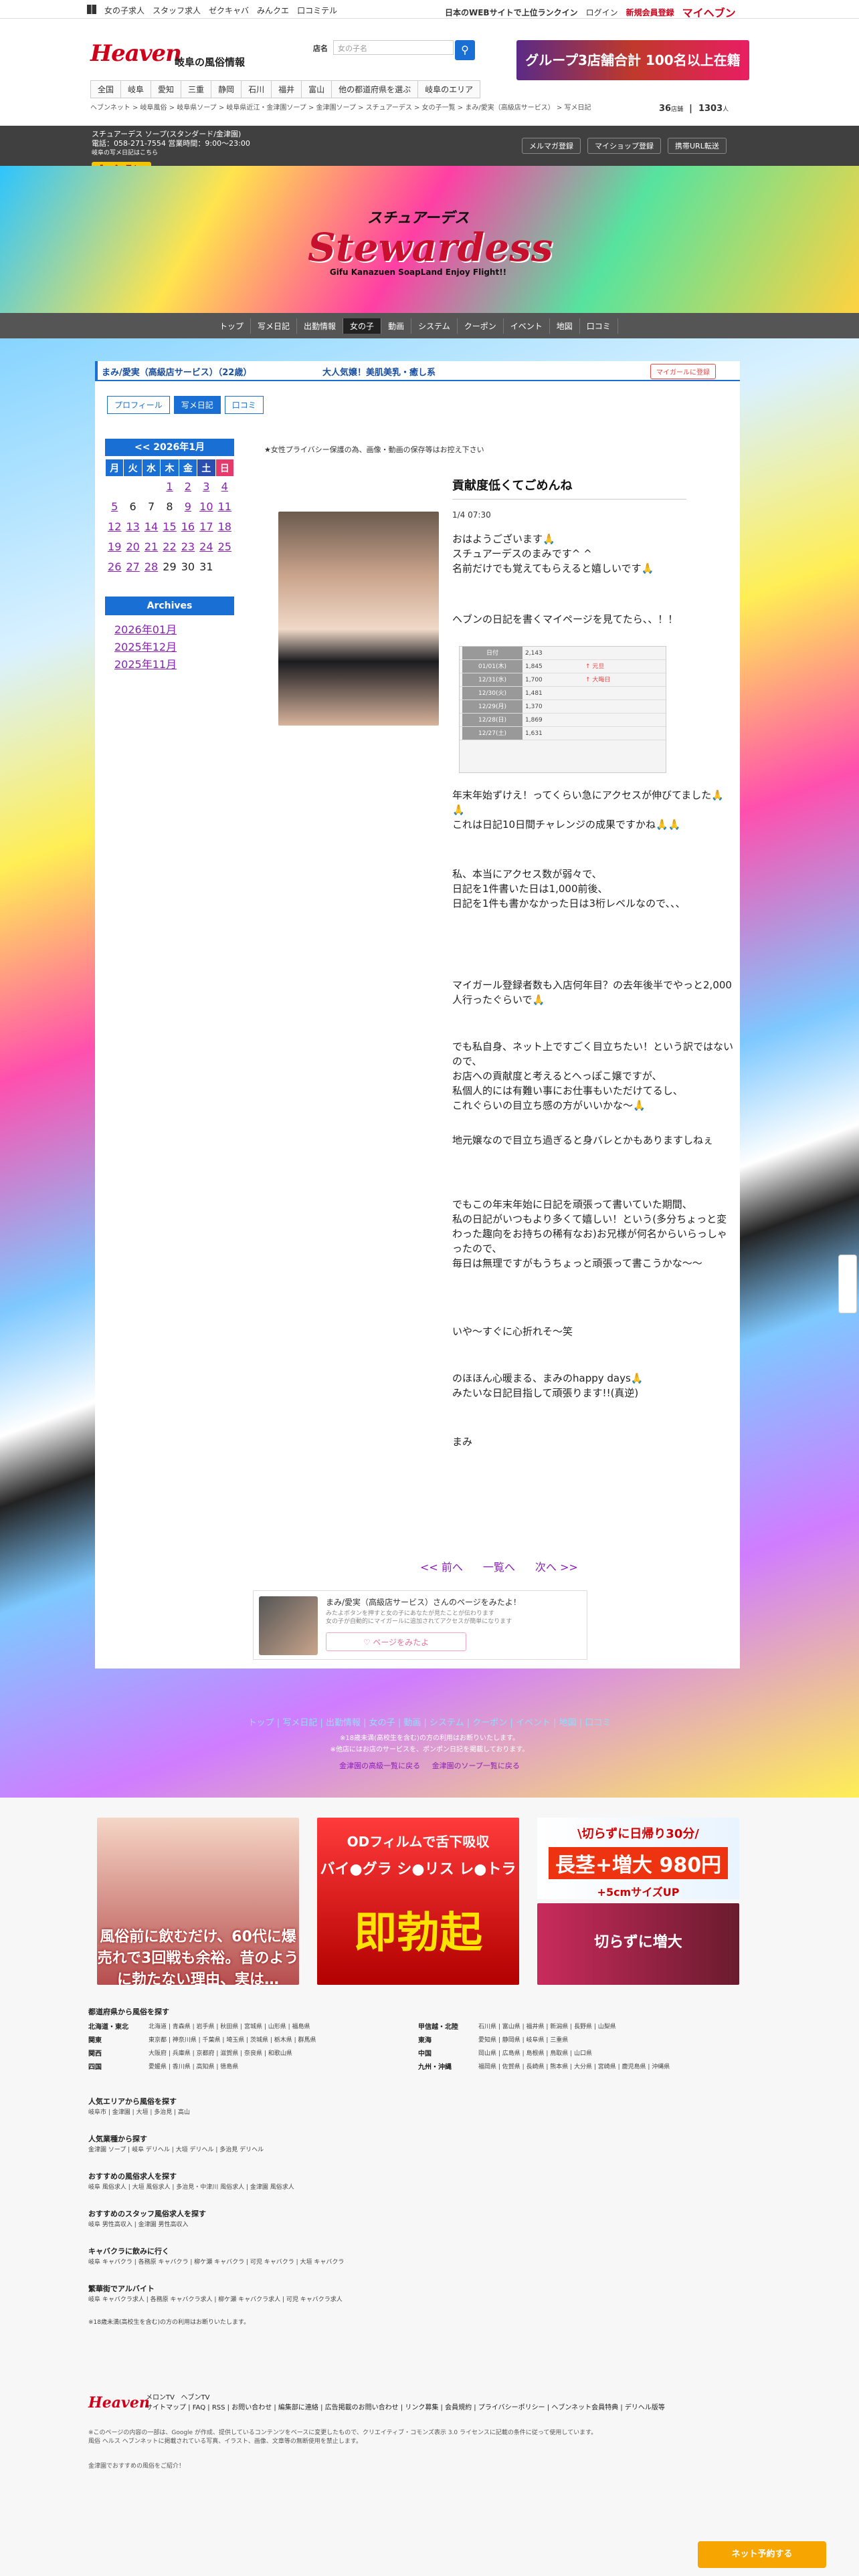 Image resolution: width=859 pixels, height=2576 pixels. Describe the element at coordinates (138, 2225) in the screenshot. I see `sitemap-links: 岐阜 男性高収入 | 金津園 男性高収入` at that location.